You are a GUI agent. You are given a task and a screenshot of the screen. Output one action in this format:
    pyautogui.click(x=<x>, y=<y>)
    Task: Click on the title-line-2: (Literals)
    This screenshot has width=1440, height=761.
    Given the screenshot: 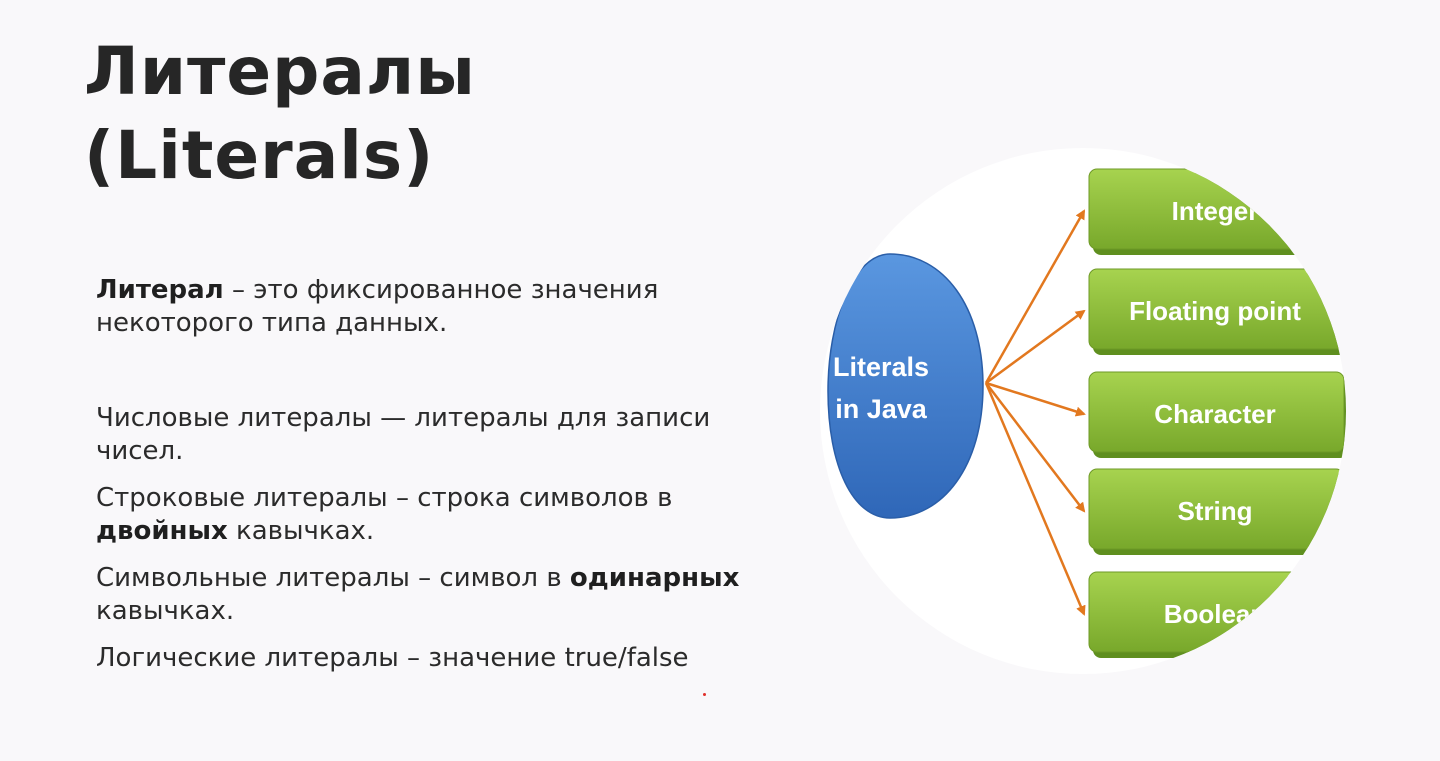 What is the action you would take?
    pyautogui.click(x=259, y=155)
    